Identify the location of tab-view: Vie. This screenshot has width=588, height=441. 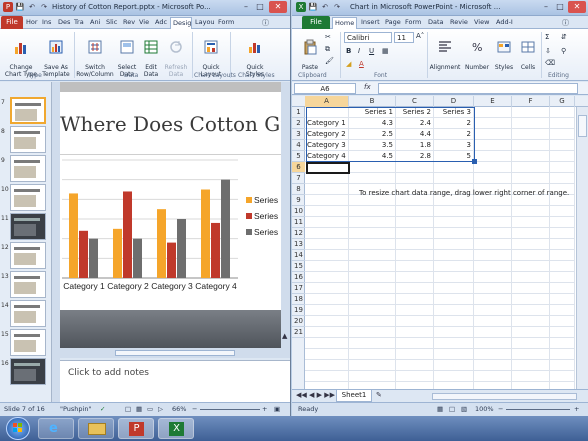
(144, 23).